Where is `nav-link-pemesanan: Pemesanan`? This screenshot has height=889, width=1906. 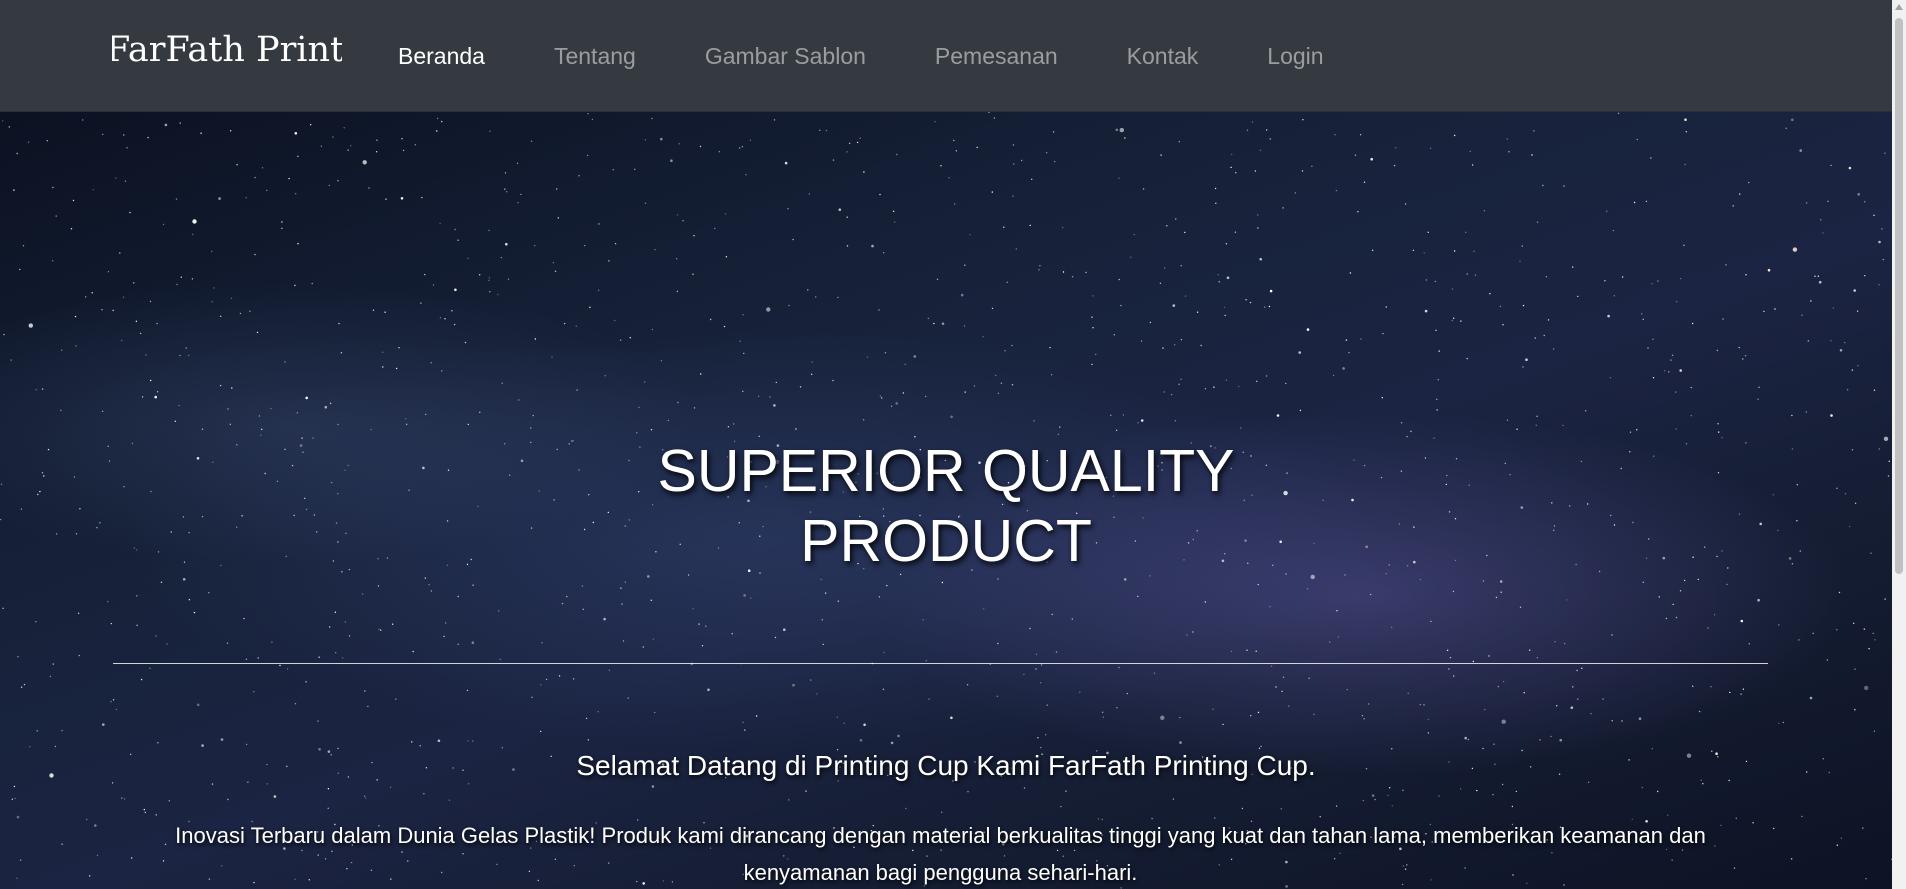 nav-link-pemesanan: Pemesanan is located at coordinates (996, 56).